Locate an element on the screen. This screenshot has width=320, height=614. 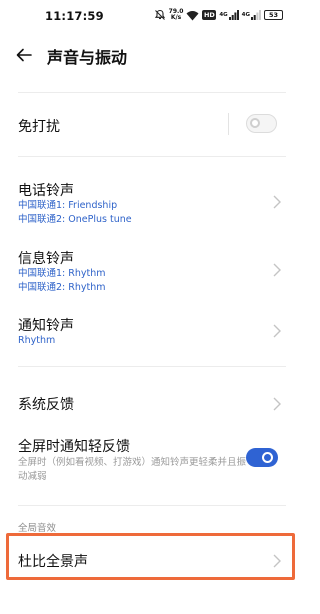
phone-ringtone-sim2: 中国联通2: OnePlus tune is located at coordinates (75, 219).